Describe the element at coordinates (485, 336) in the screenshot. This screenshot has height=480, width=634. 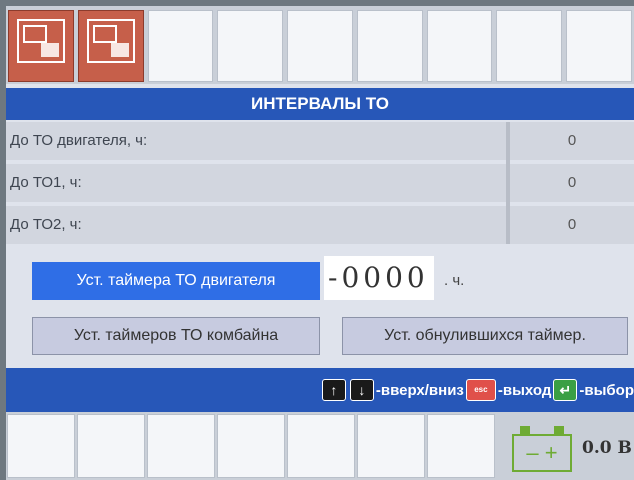
I see `reset-timers-button: Уст. обнулившихся таймер.` at that location.